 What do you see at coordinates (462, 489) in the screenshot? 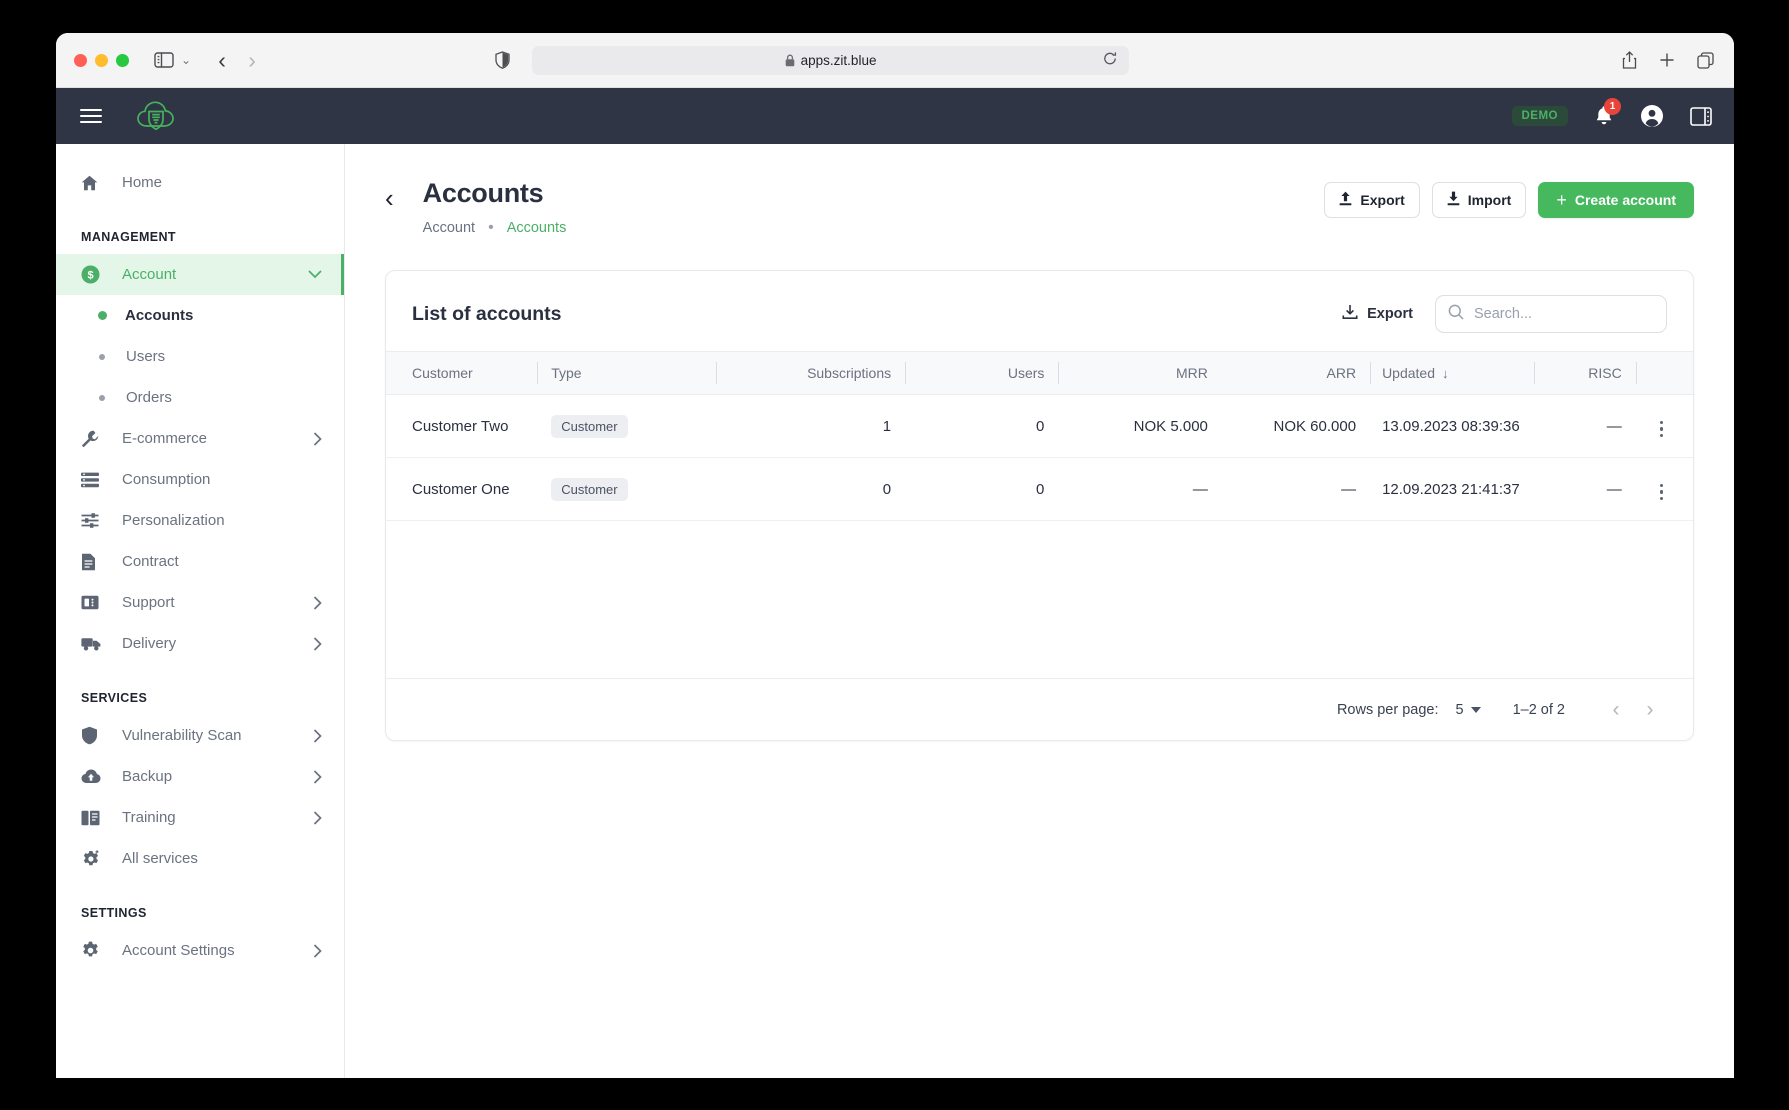
I see `cell-customer: Customer One` at bounding box center [462, 489].